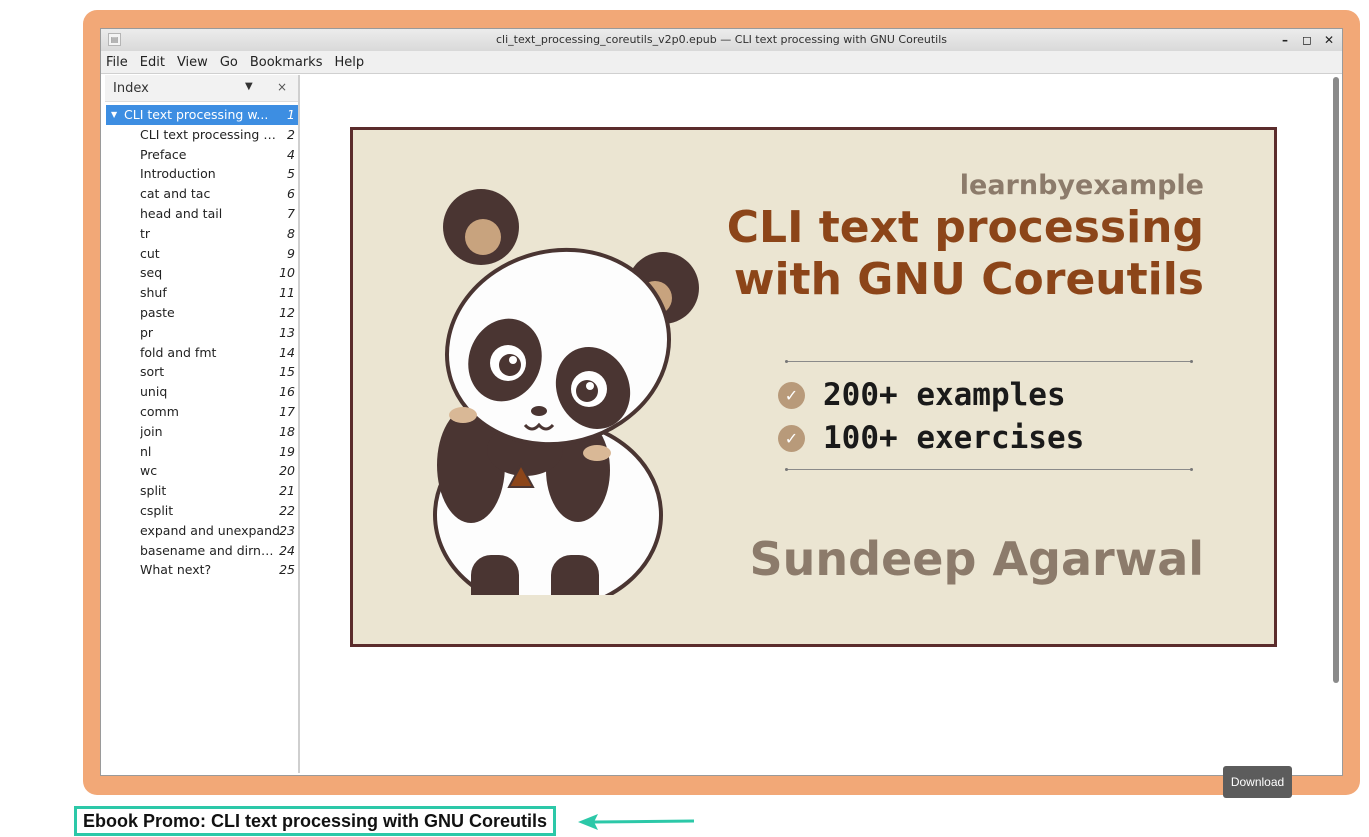 The height and width of the screenshot is (837, 1369). Describe the element at coordinates (178, 352) in the screenshot. I see `index-item-title: fold and fmt` at that location.